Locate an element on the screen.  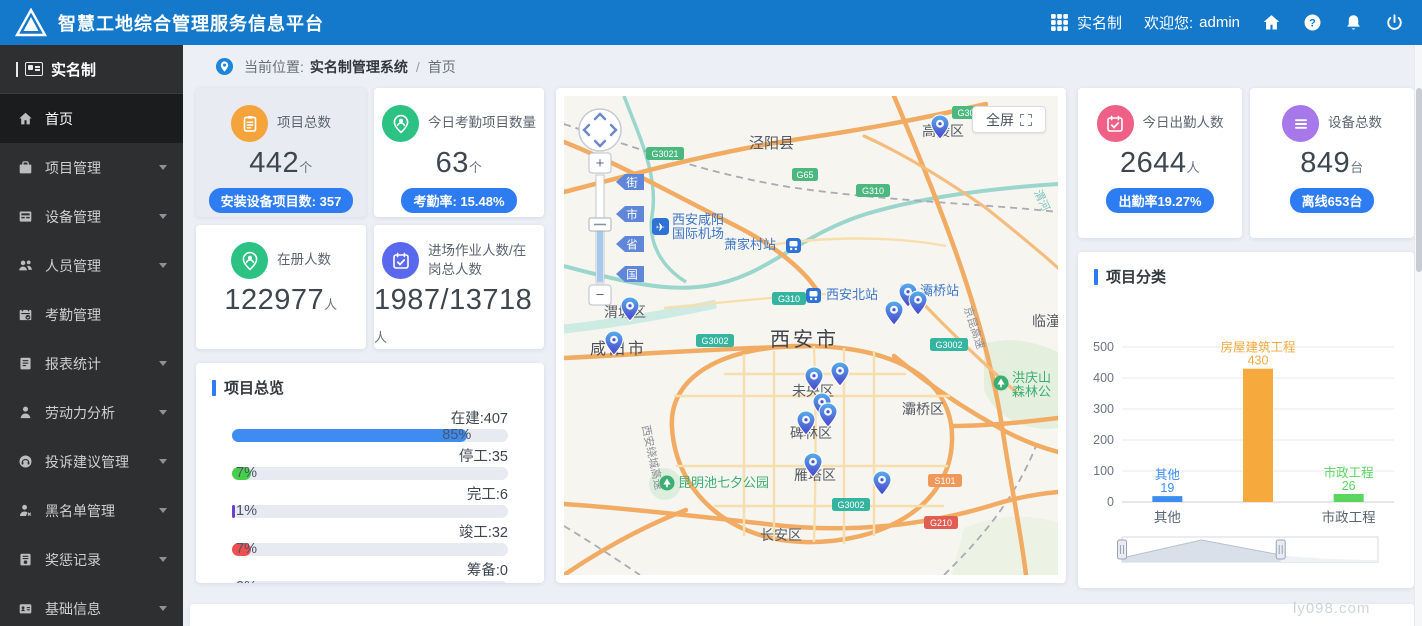
help-icon: ? is located at coordinates (1312, 22).